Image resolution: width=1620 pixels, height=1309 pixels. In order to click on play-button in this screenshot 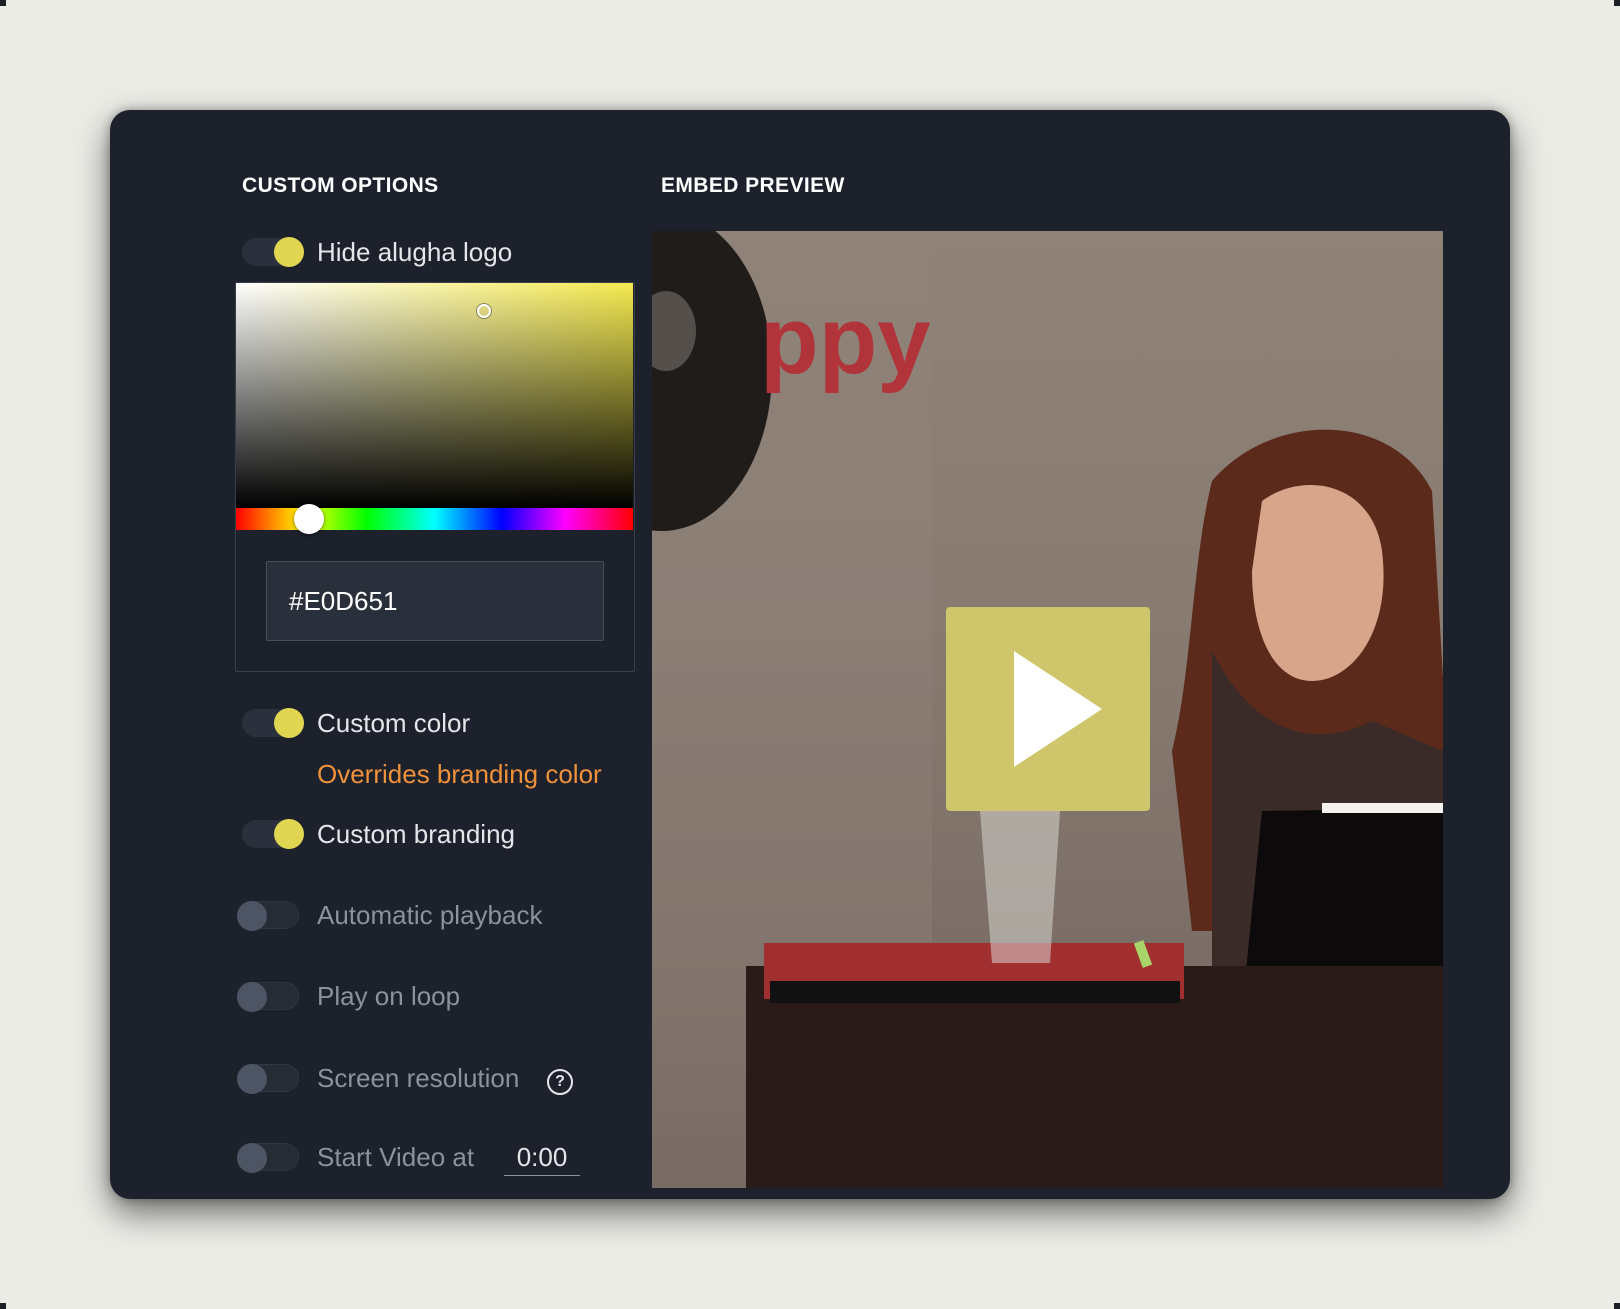, I will do `click(1048, 709)`.